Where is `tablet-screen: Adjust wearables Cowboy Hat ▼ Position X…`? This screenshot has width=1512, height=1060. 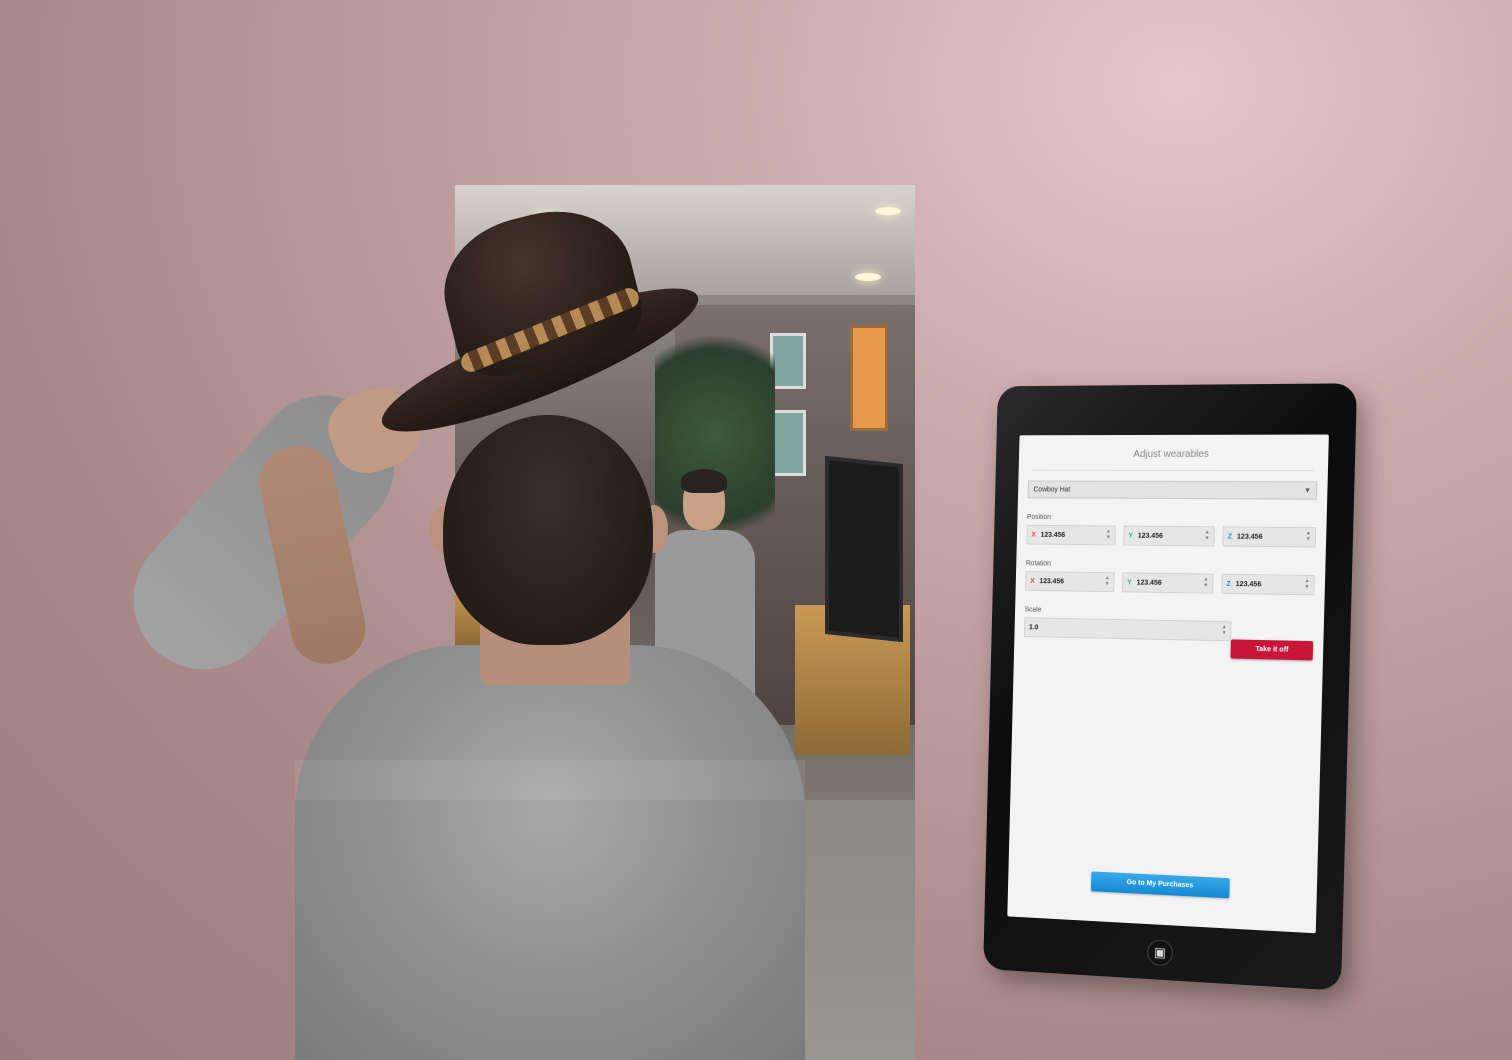 tablet-screen: Adjust wearables Cowboy Hat ▼ Position X… is located at coordinates (1168, 684).